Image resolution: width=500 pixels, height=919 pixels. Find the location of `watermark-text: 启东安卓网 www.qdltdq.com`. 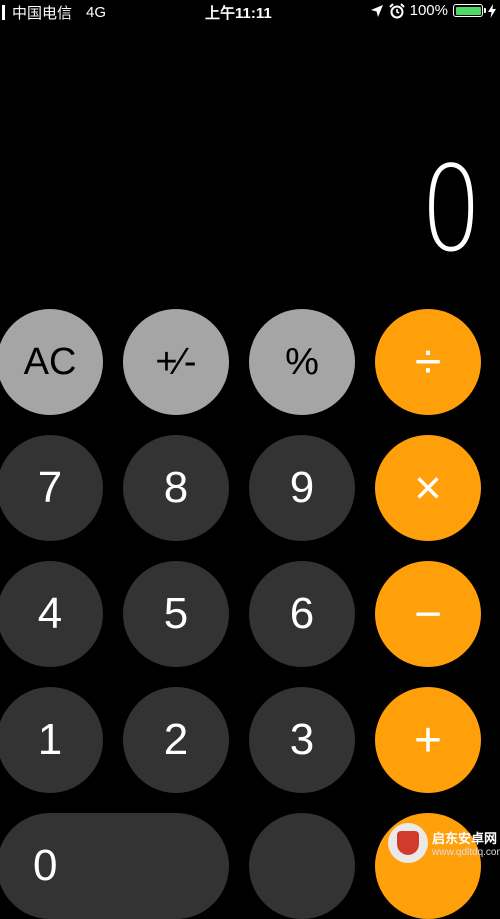

watermark-text: 启东安卓网 www.qdltdq.com is located at coordinates (466, 843).